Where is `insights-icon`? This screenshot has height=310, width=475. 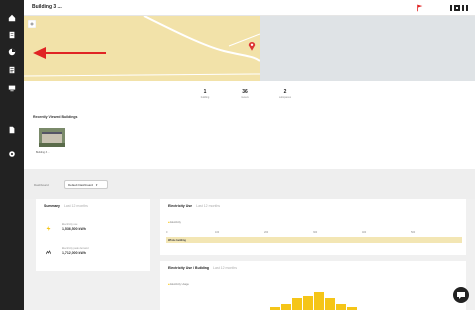
insights-icon is located at coordinates (12, 52).